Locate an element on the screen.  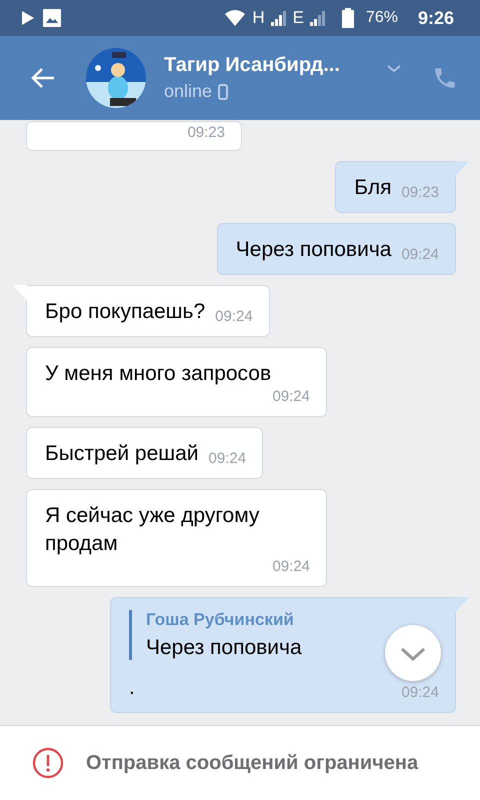
restriction-notice: Отправка сообщений ограничена is located at coordinates (252, 763).